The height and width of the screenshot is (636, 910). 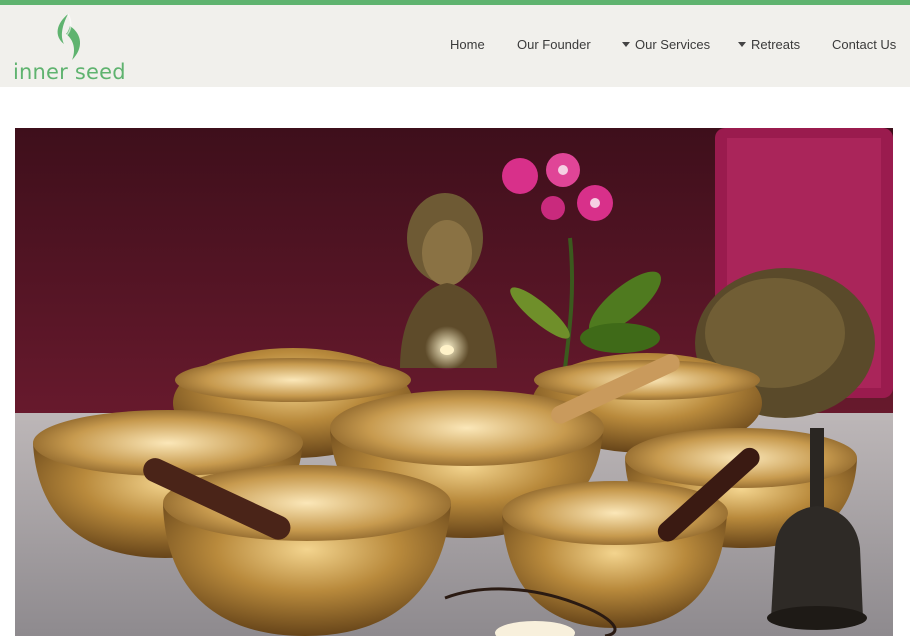 I want to click on nav-item-home: Home, so click(x=467, y=44).